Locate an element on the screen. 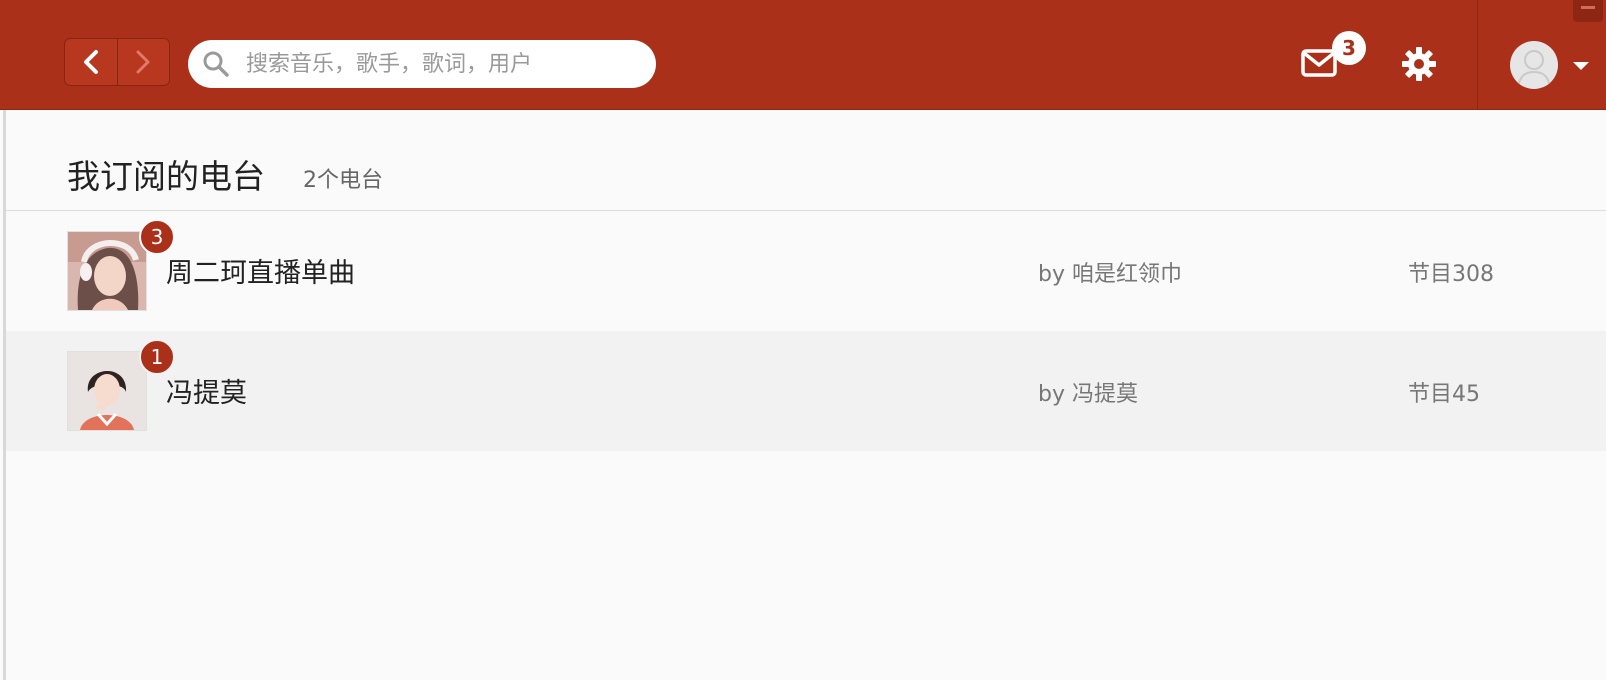  user-avatar is located at coordinates (1534, 65).